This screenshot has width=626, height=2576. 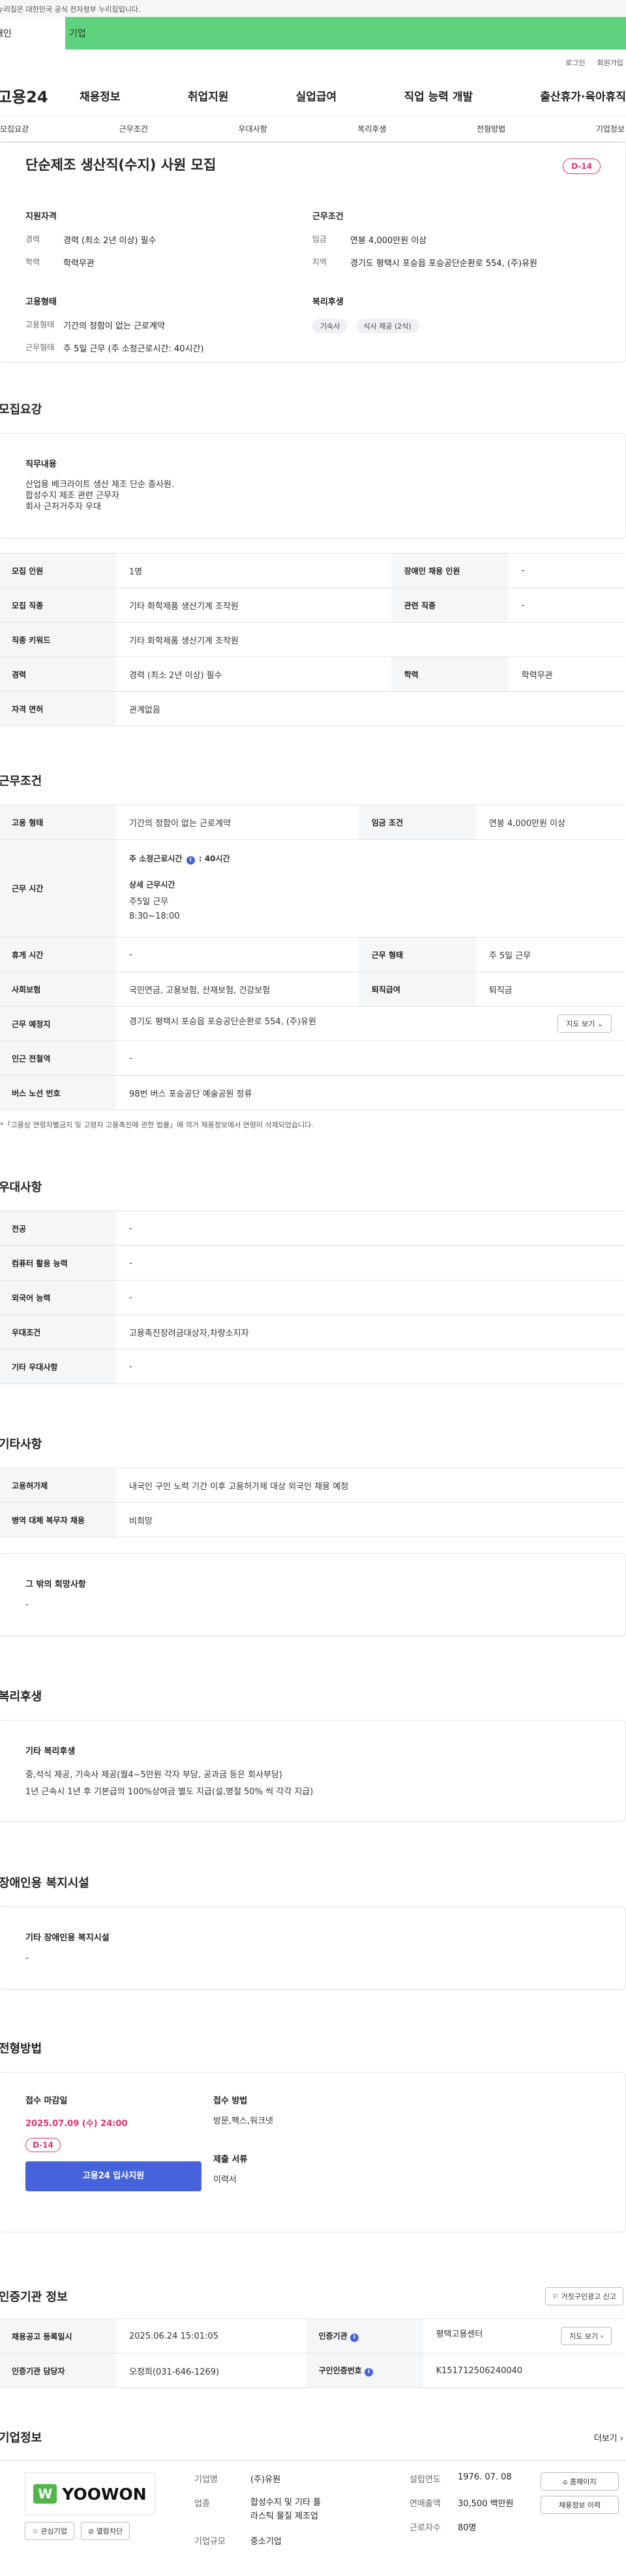 I want to click on company-biz-value: 합성수지 및 기타 플라스틱 물질 제조업, so click(x=285, y=2509).